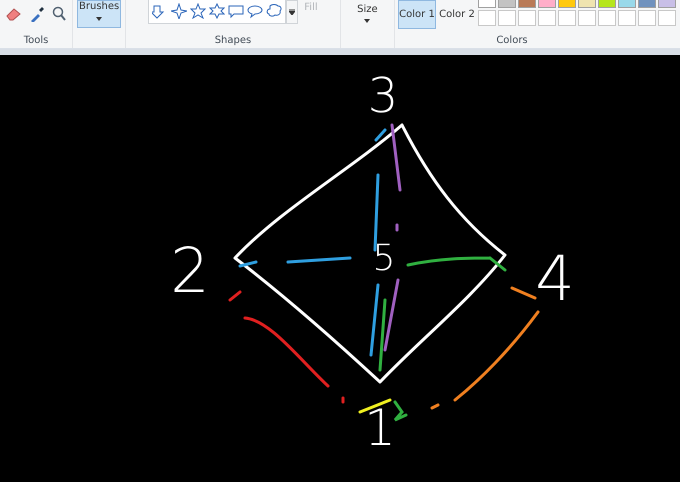 The height and width of the screenshot is (482, 680). Describe the element at coordinates (37, 14) in the screenshot. I see `color-picker-icon` at that location.